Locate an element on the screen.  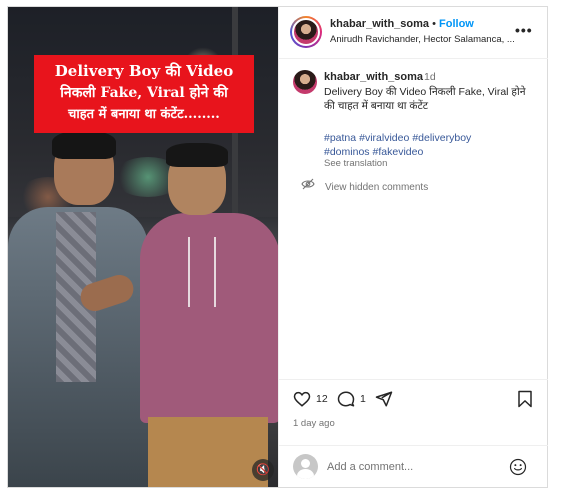
caption-username: khabar_with_soma is located at coordinates (373, 77).